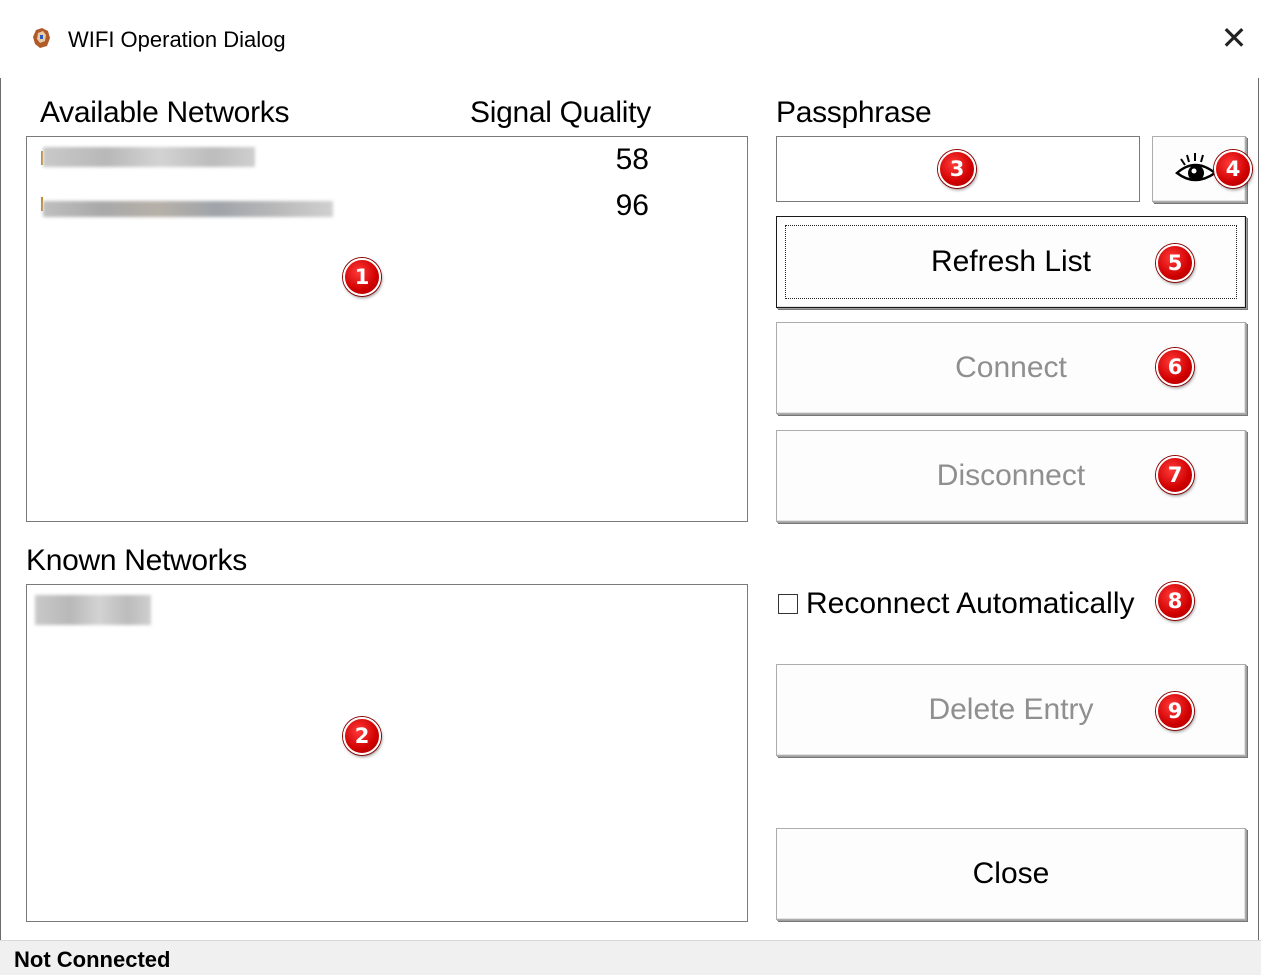 The image size is (1261, 975). I want to click on callout-badge-2: 2, so click(362, 736).